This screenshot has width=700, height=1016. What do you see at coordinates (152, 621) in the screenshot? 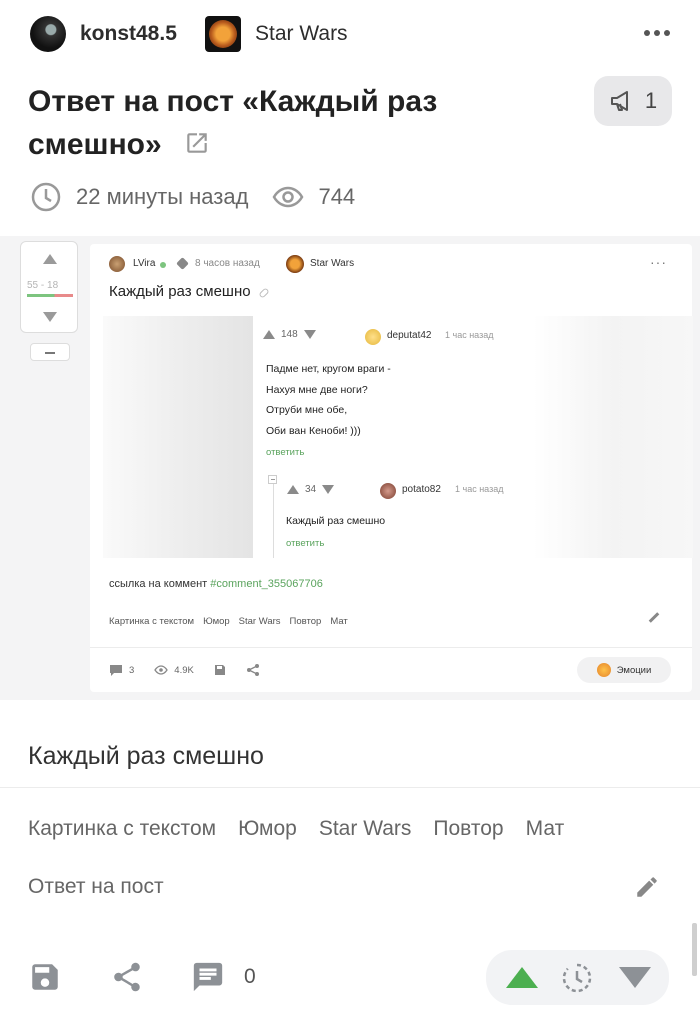
I see `embed-tag: Картинка с текстом` at bounding box center [152, 621].